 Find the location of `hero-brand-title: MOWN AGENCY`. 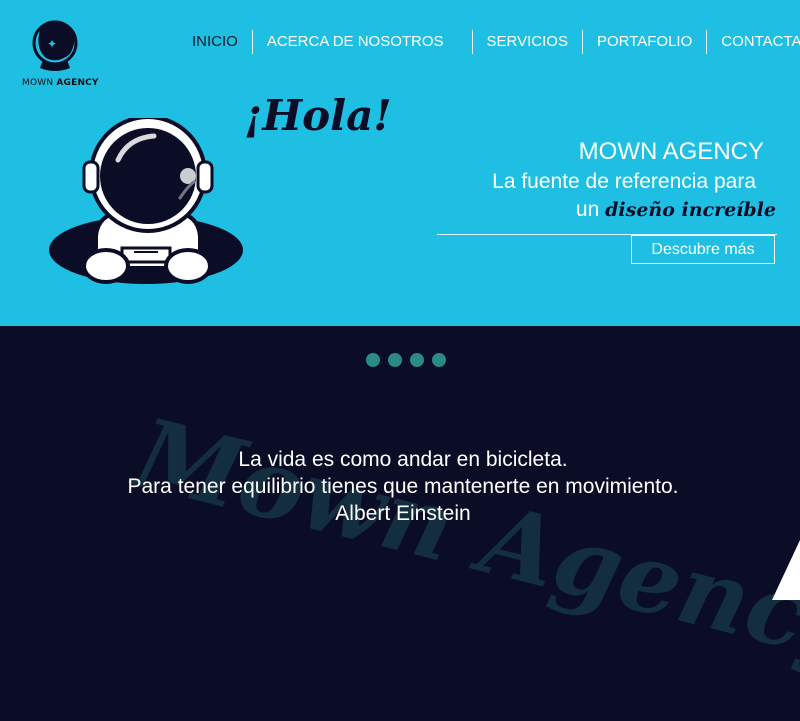

hero-brand-title: MOWN AGENCY is located at coordinates (671, 151).